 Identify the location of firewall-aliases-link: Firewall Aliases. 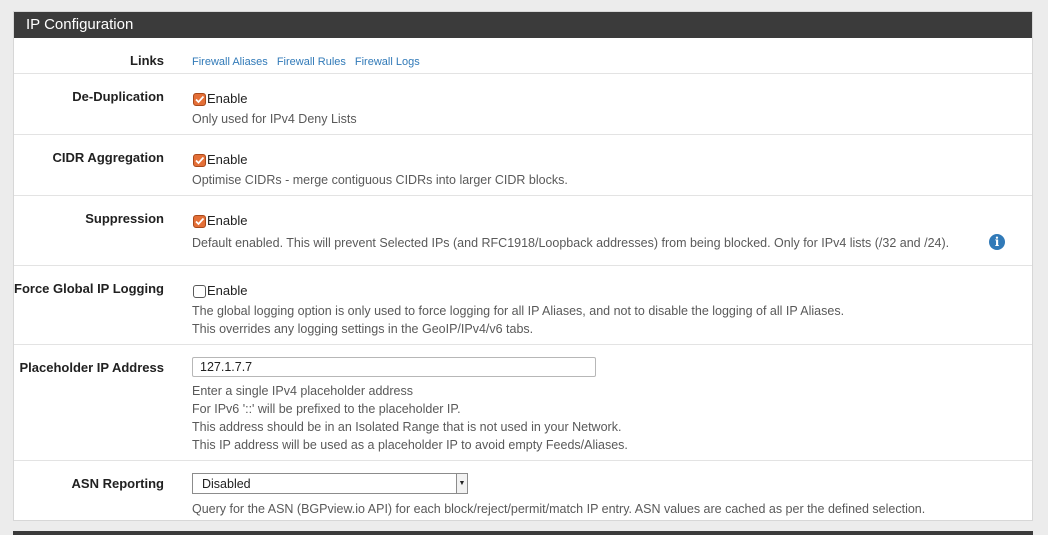
(230, 62).